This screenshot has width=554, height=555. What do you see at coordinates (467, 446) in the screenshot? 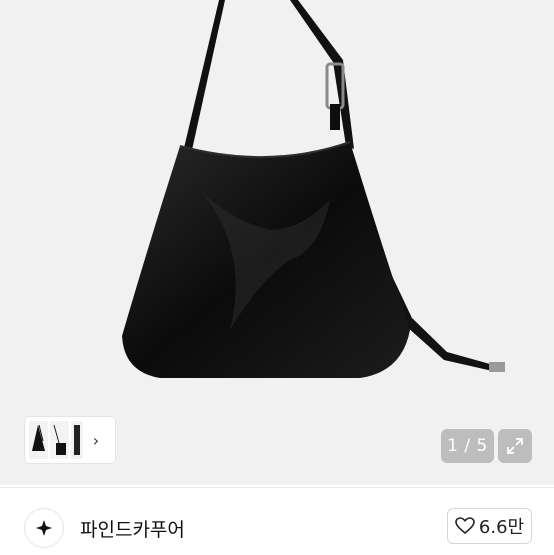
I see `image-counter: 1 / 5` at bounding box center [467, 446].